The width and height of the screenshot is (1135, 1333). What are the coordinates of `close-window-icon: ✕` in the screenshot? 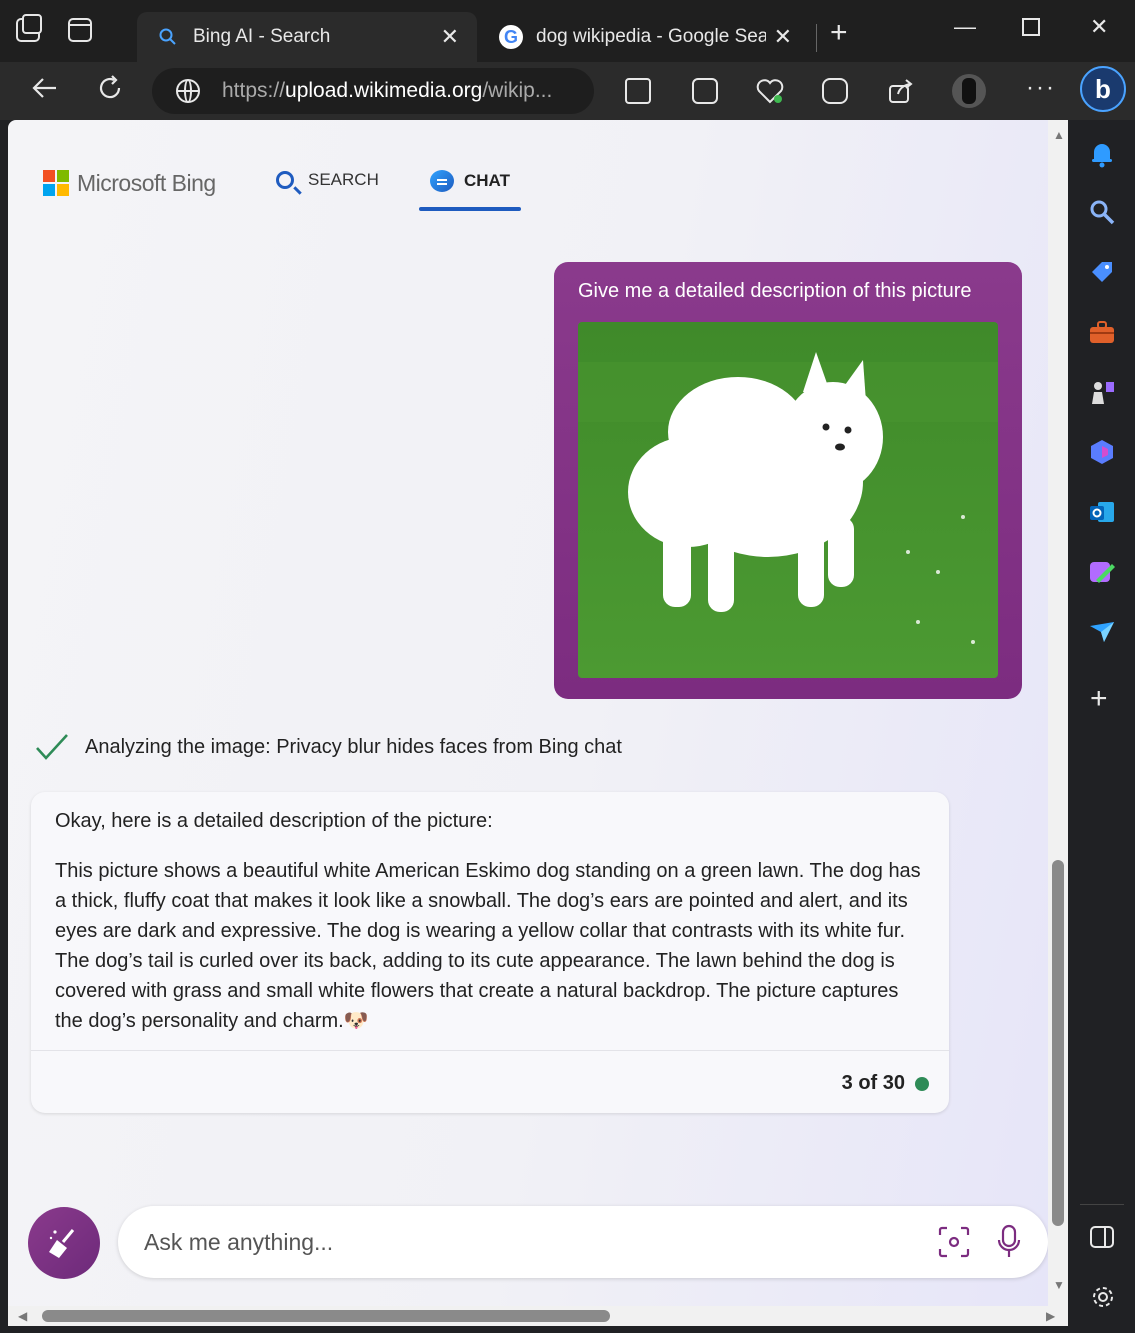 It's located at (1099, 27).